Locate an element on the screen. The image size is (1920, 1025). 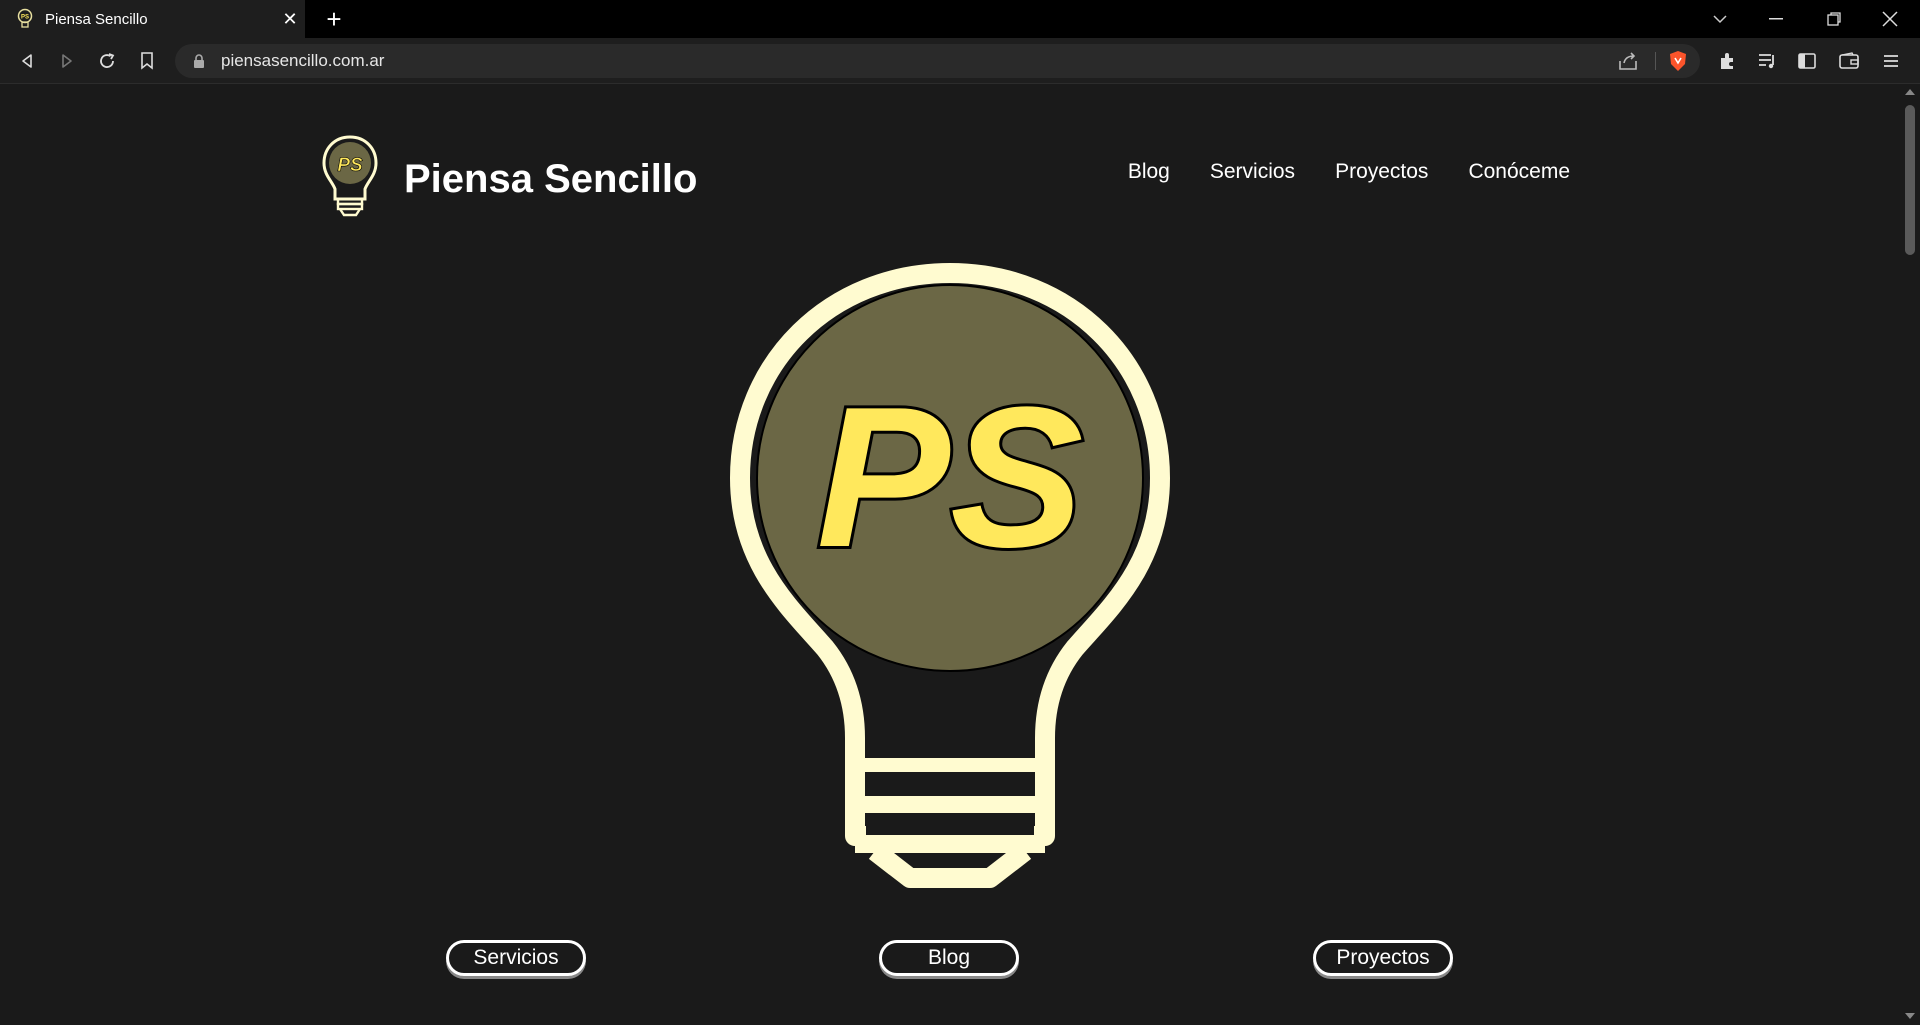
nav-blog: Blog is located at coordinates (1149, 172).